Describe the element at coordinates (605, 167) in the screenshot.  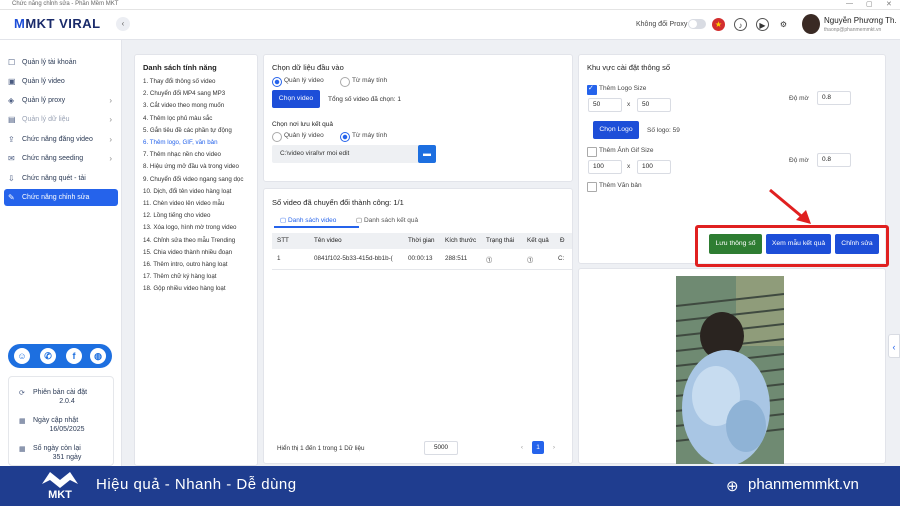
I see `gif-width-input: 100` at that location.